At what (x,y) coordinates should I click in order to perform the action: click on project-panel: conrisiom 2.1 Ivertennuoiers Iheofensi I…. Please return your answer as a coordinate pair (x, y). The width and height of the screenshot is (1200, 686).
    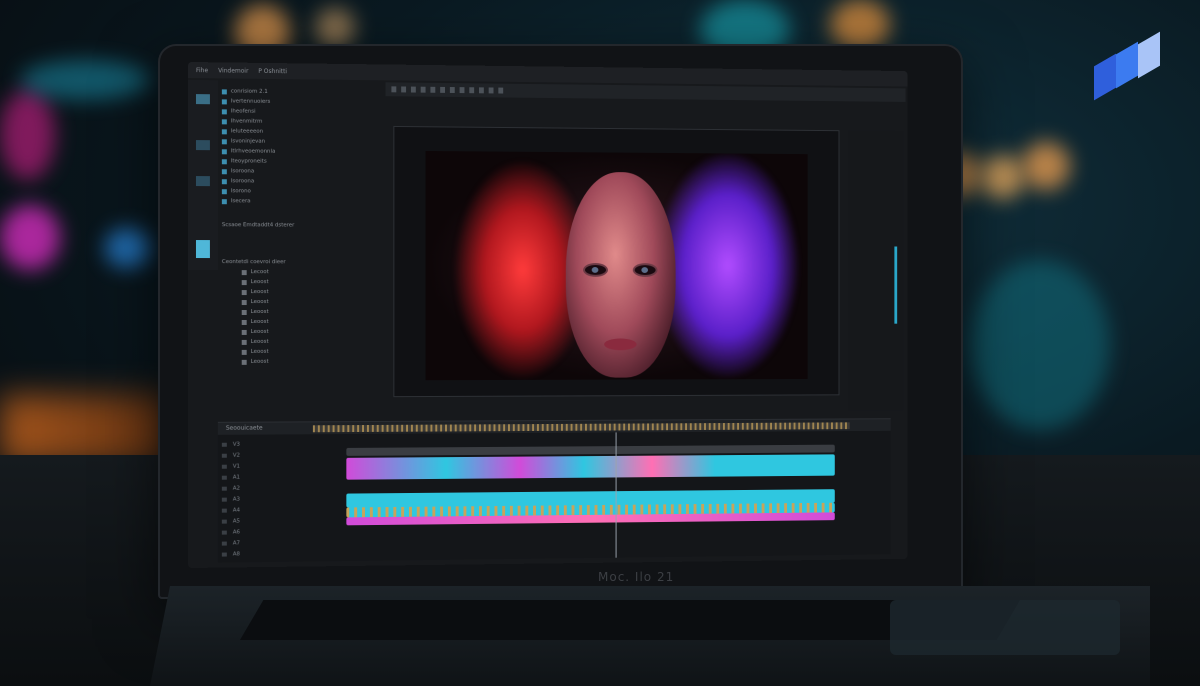
    Looking at the image, I should click on (300, 161).